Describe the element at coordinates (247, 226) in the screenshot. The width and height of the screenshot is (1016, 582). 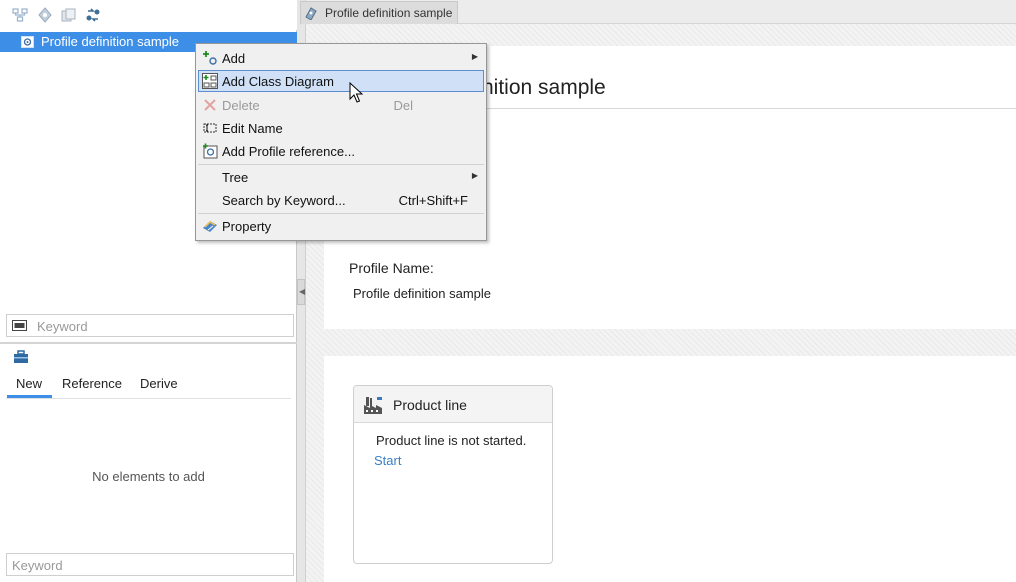
I see `menu-item-property-label: Property` at that location.